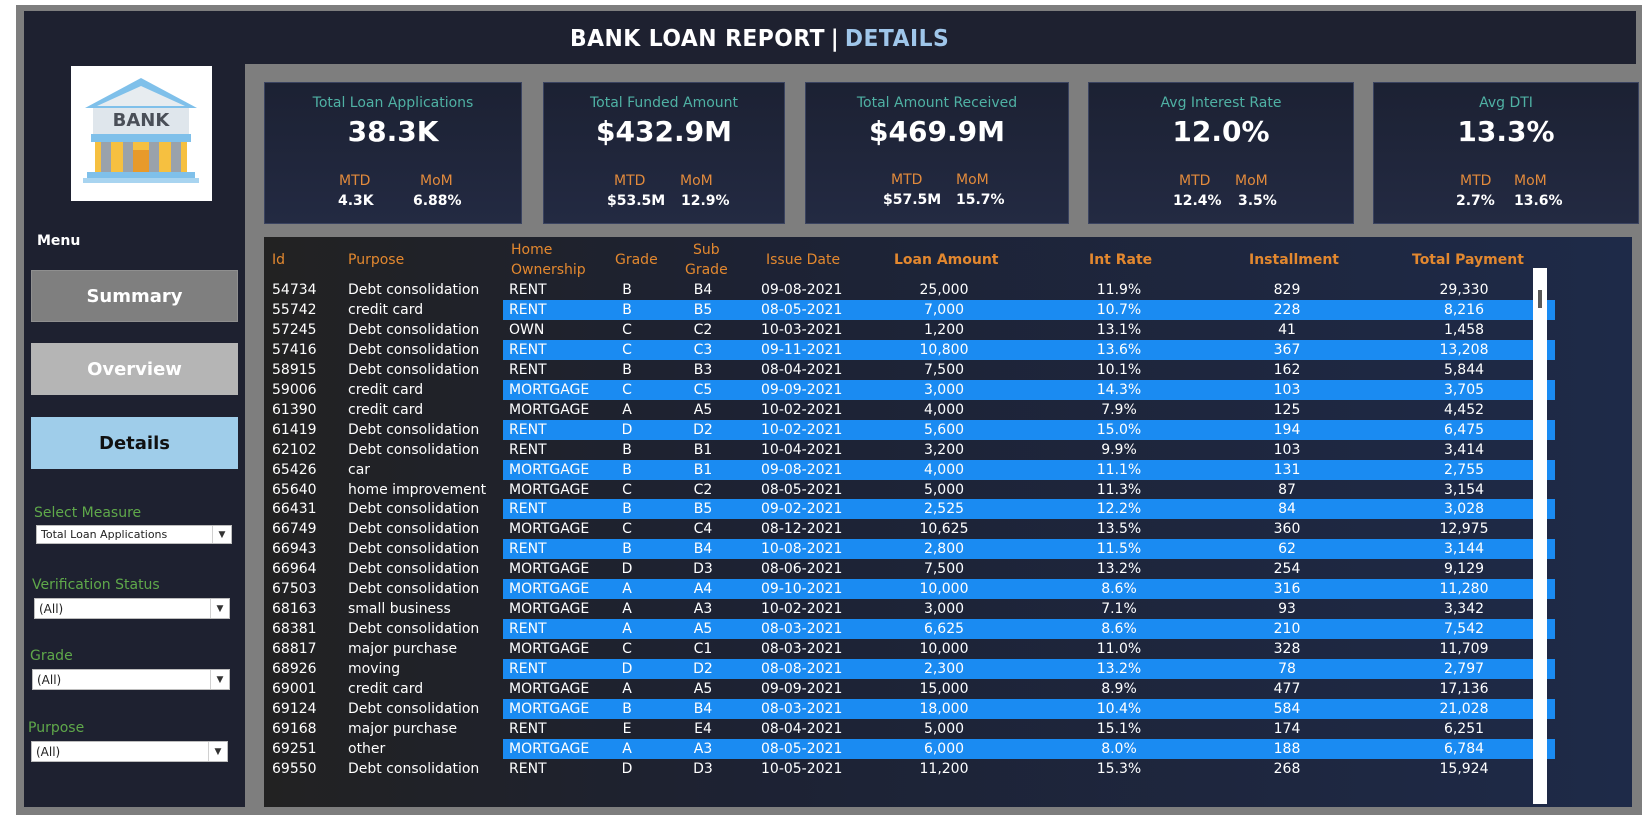 This screenshot has height=823, width=1650. Describe the element at coordinates (802, 629) in the screenshot. I see `cell-issue-date: 08-03-2021` at that location.